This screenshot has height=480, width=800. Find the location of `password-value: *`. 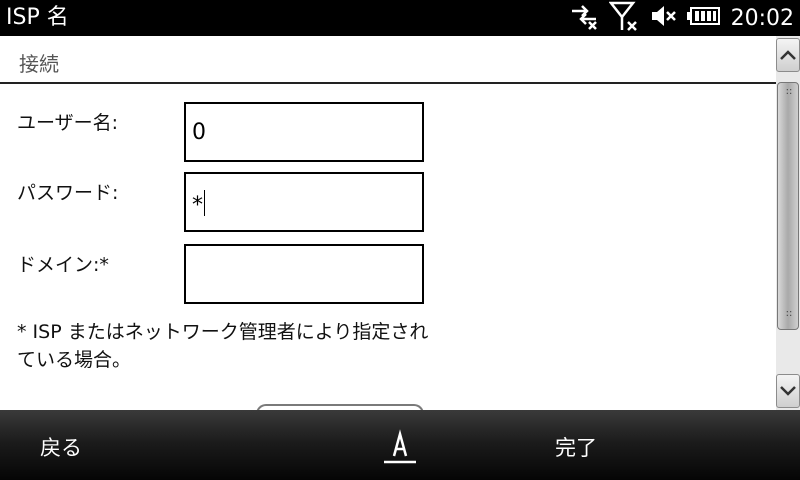

password-value: * is located at coordinates (197, 205).